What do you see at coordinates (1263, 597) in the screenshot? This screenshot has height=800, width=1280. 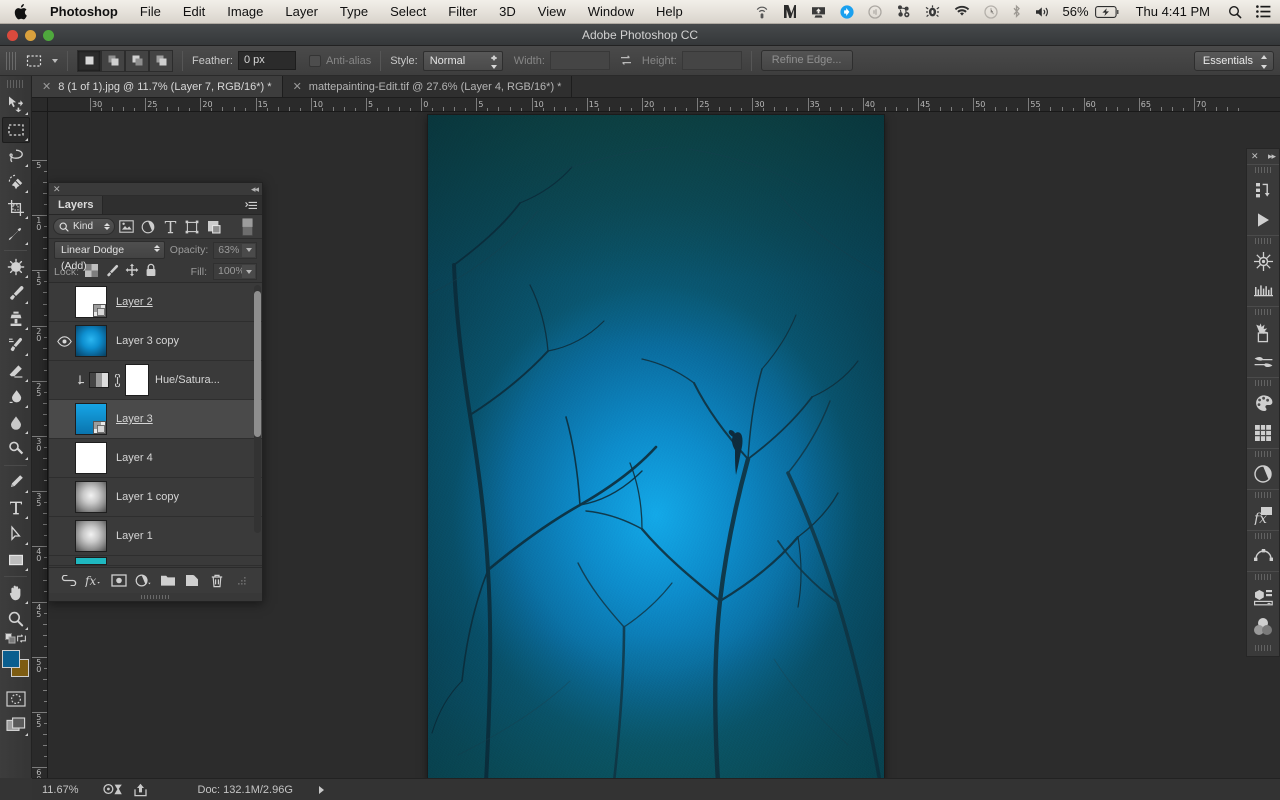 I see `properties-panel-icon` at bounding box center [1263, 597].